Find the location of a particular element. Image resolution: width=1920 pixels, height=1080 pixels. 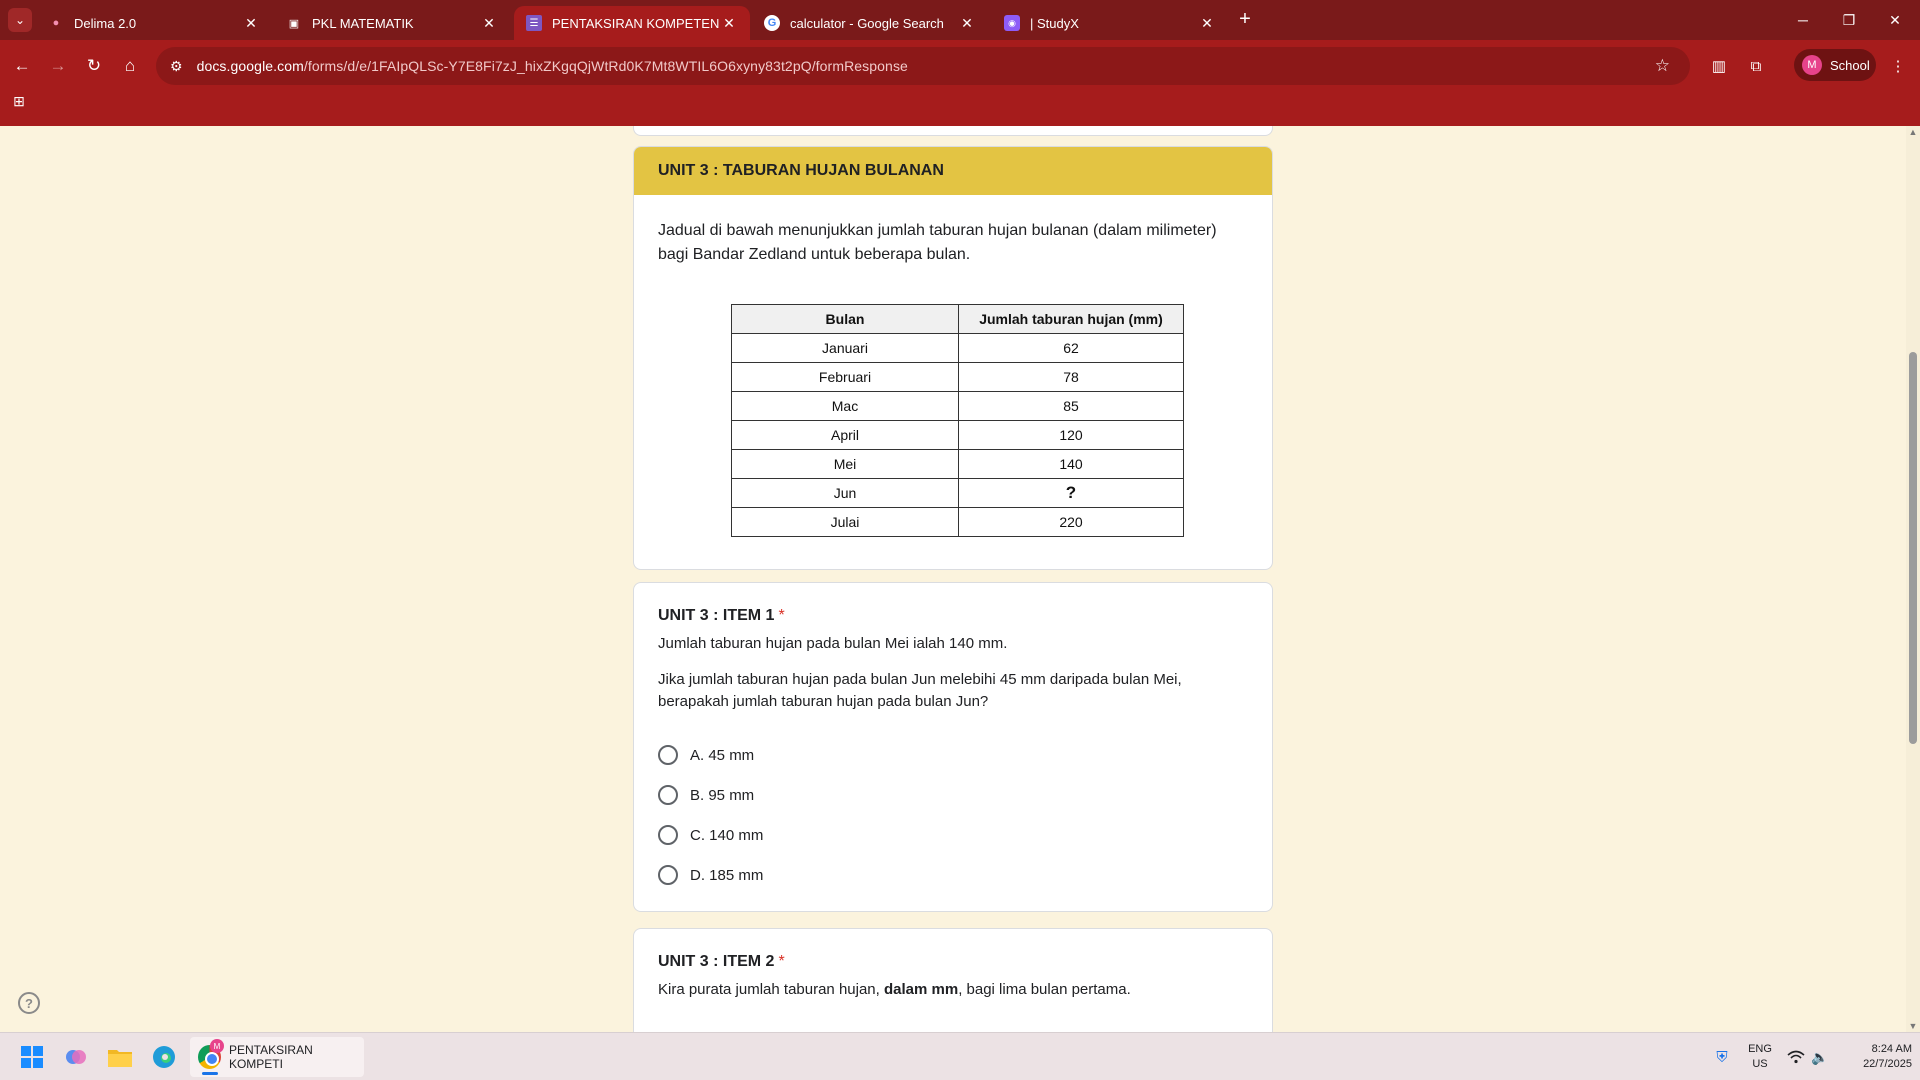

home-button: ⌂ is located at coordinates (130, 66).